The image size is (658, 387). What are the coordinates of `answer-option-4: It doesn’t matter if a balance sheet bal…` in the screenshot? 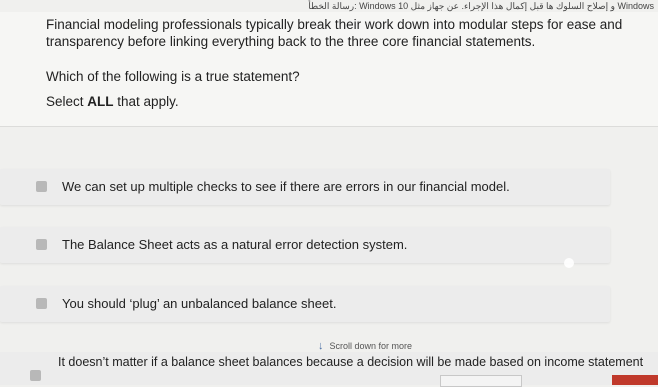 It's located at (329, 368).